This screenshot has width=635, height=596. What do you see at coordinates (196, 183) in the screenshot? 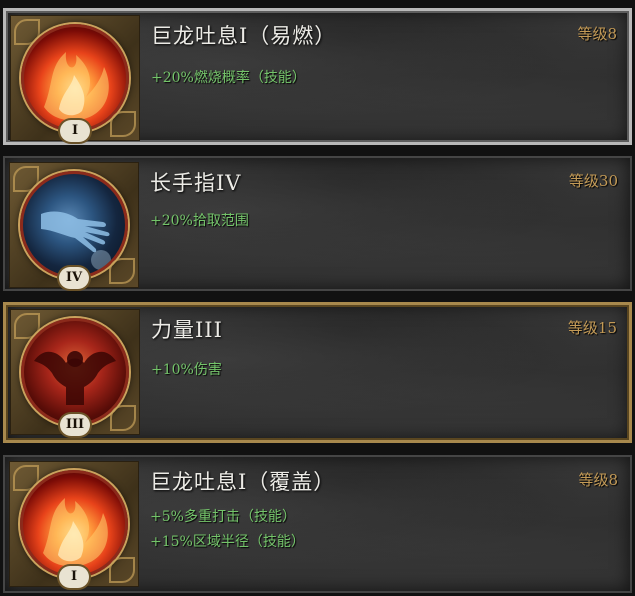
I see `skill-name: 长手指IV` at bounding box center [196, 183].